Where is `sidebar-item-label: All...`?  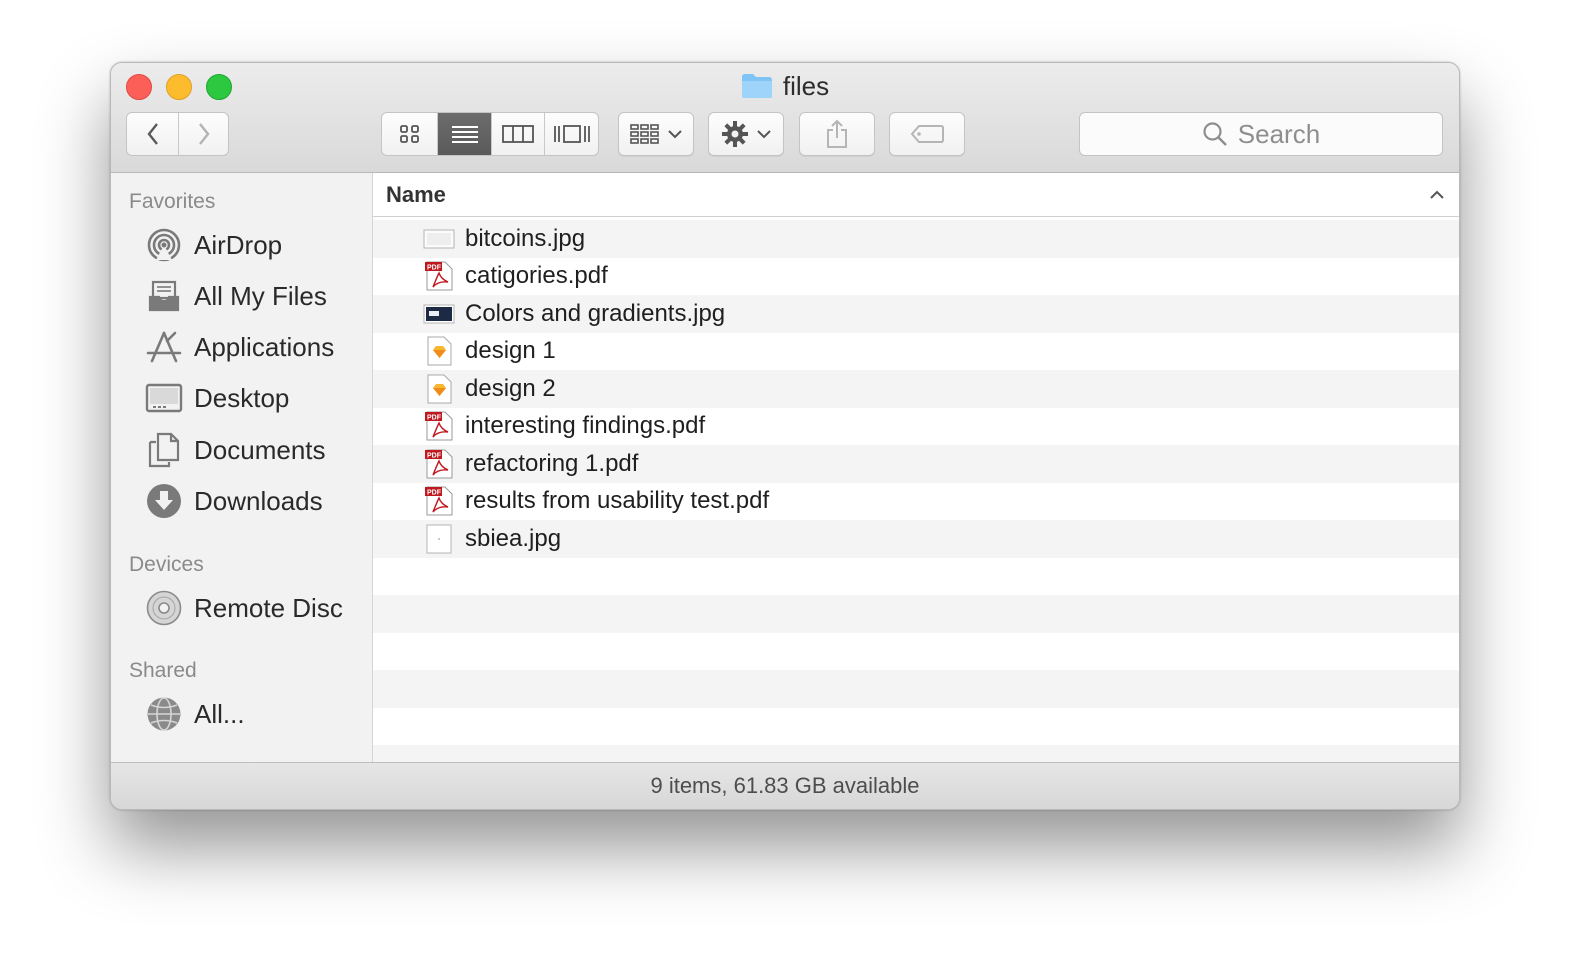 sidebar-item-label: All... is located at coordinates (219, 713).